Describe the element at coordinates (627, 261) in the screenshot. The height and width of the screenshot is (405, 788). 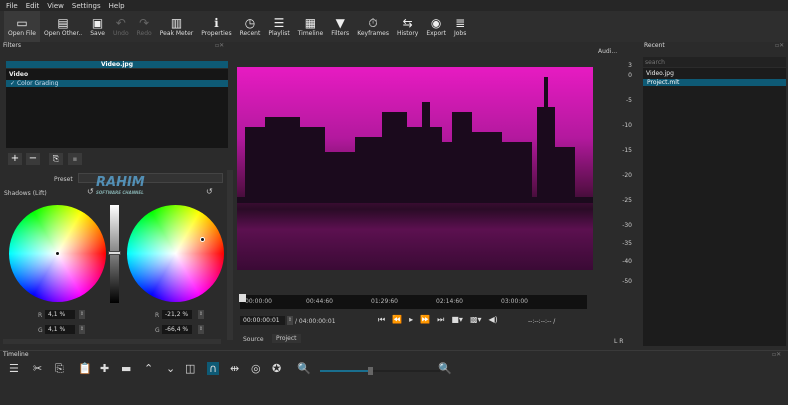
I see `meter-scale-label: -40` at that location.